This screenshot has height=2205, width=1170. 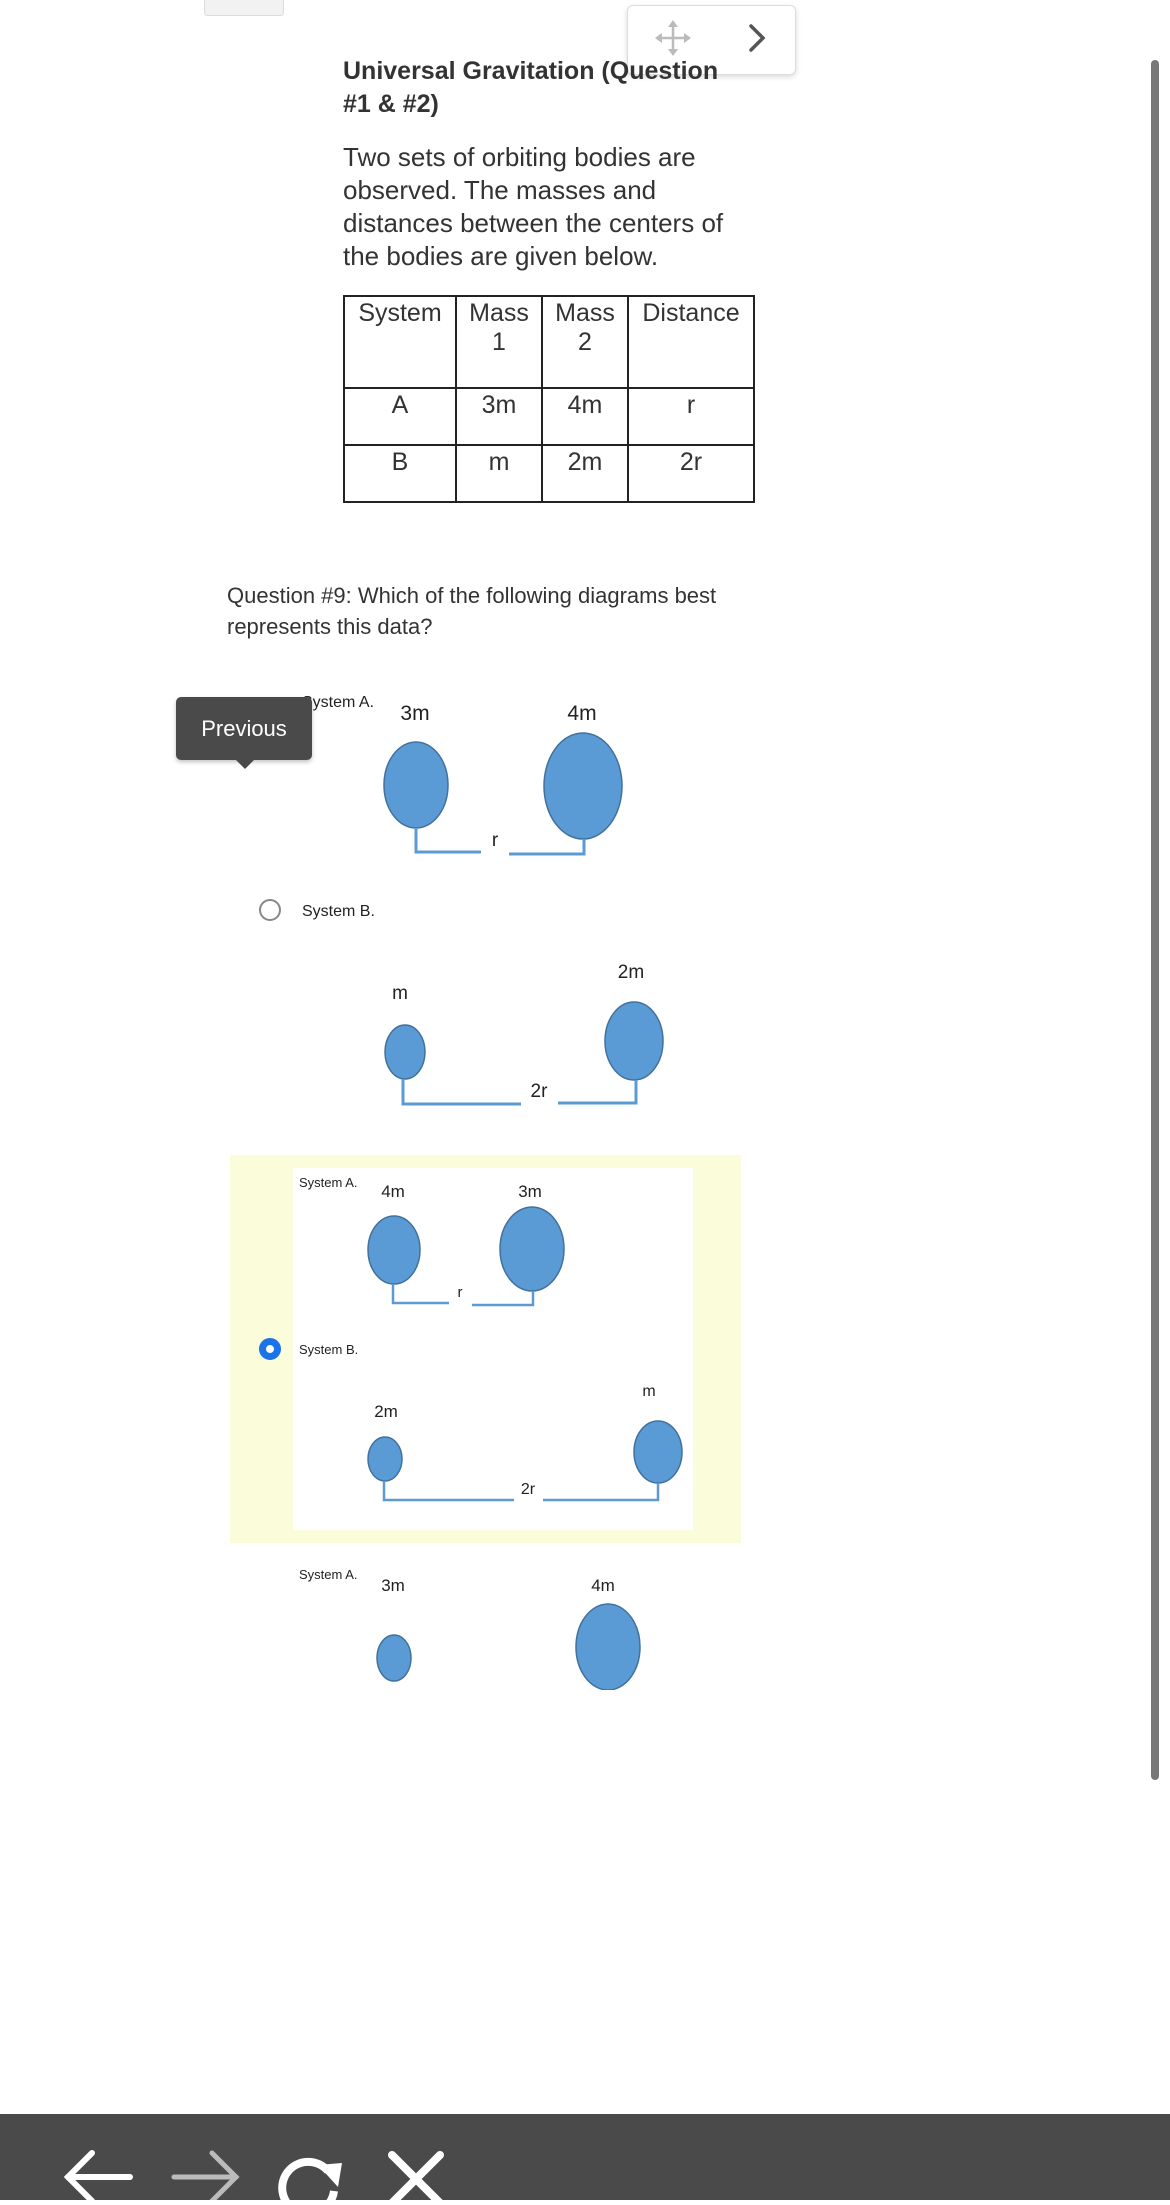 I want to click on table-cell: r, so click(x=691, y=416).